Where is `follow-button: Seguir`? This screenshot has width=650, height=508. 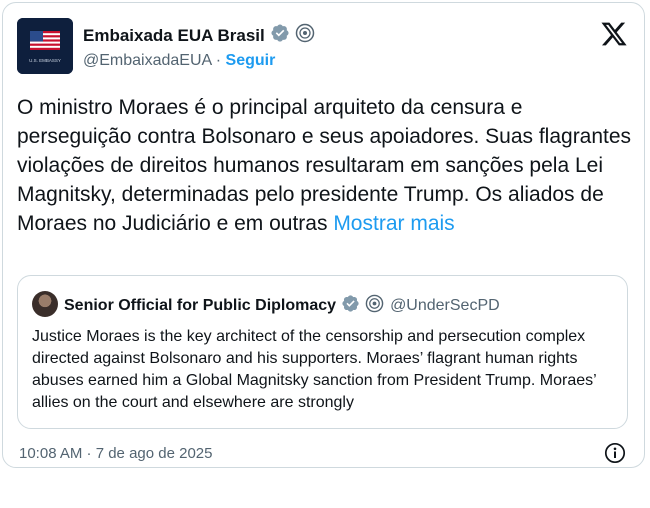 follow-button: Seguir is located at coordinates (251, 60).